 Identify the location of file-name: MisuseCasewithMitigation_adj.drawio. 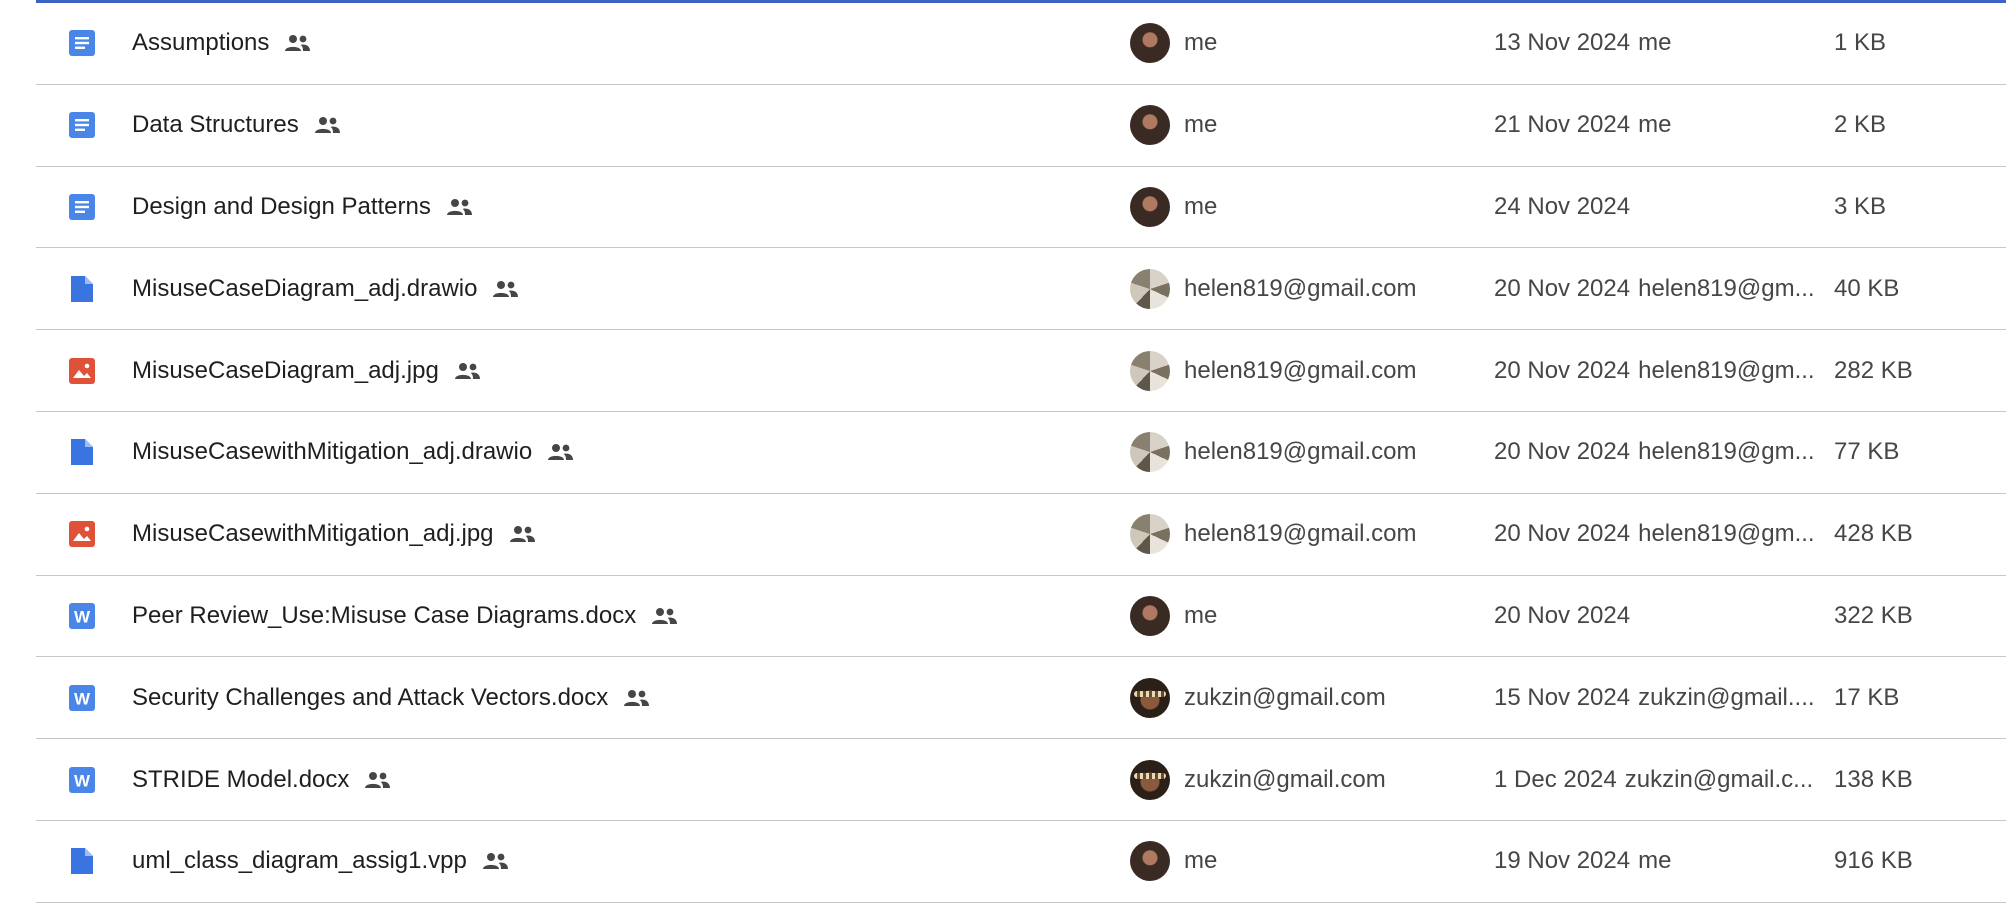
(332, 452).